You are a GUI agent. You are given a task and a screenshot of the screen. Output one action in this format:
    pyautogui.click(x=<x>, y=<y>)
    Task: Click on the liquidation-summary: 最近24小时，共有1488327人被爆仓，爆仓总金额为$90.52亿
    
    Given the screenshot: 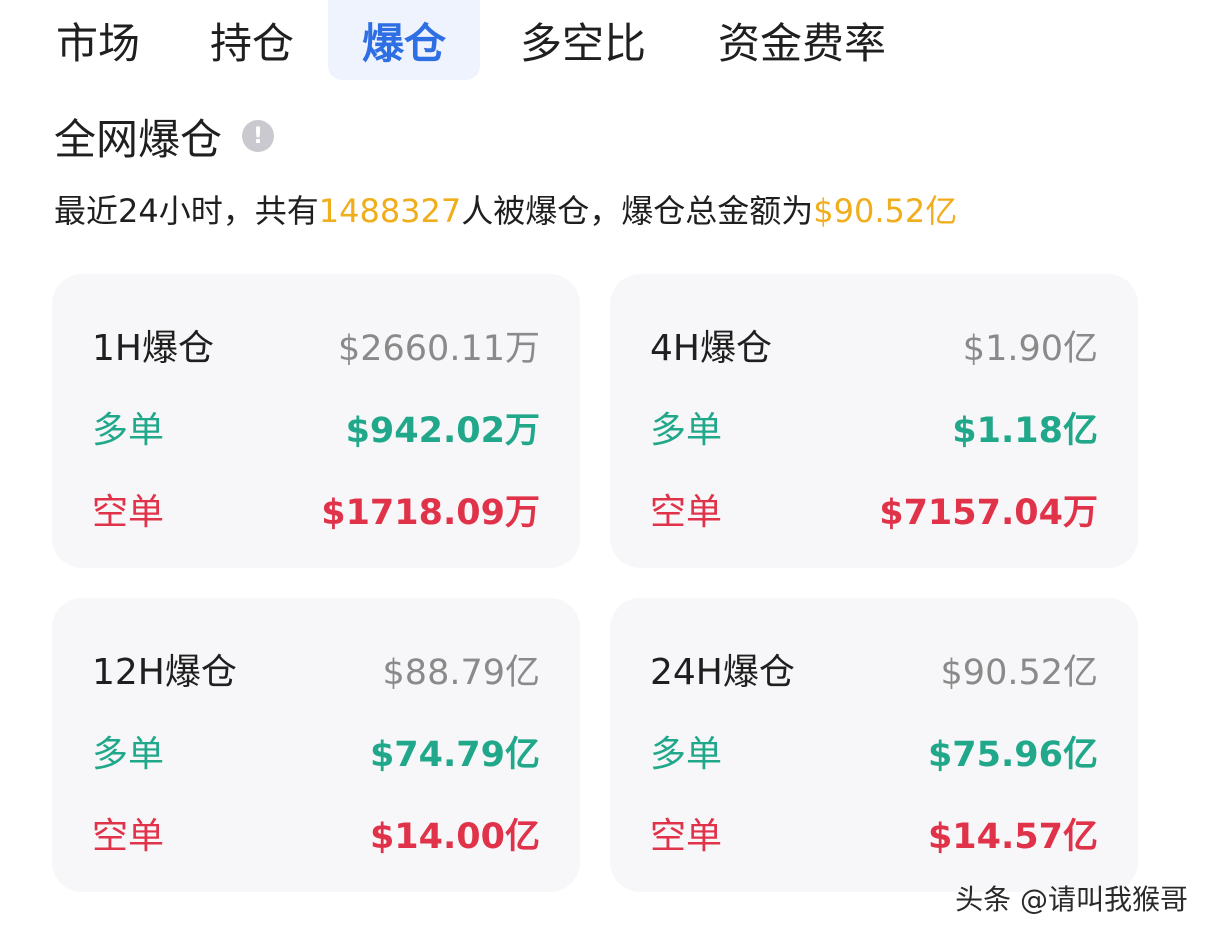 What is the action you would take?
    pyautogui.click(x=505, y=209)
    